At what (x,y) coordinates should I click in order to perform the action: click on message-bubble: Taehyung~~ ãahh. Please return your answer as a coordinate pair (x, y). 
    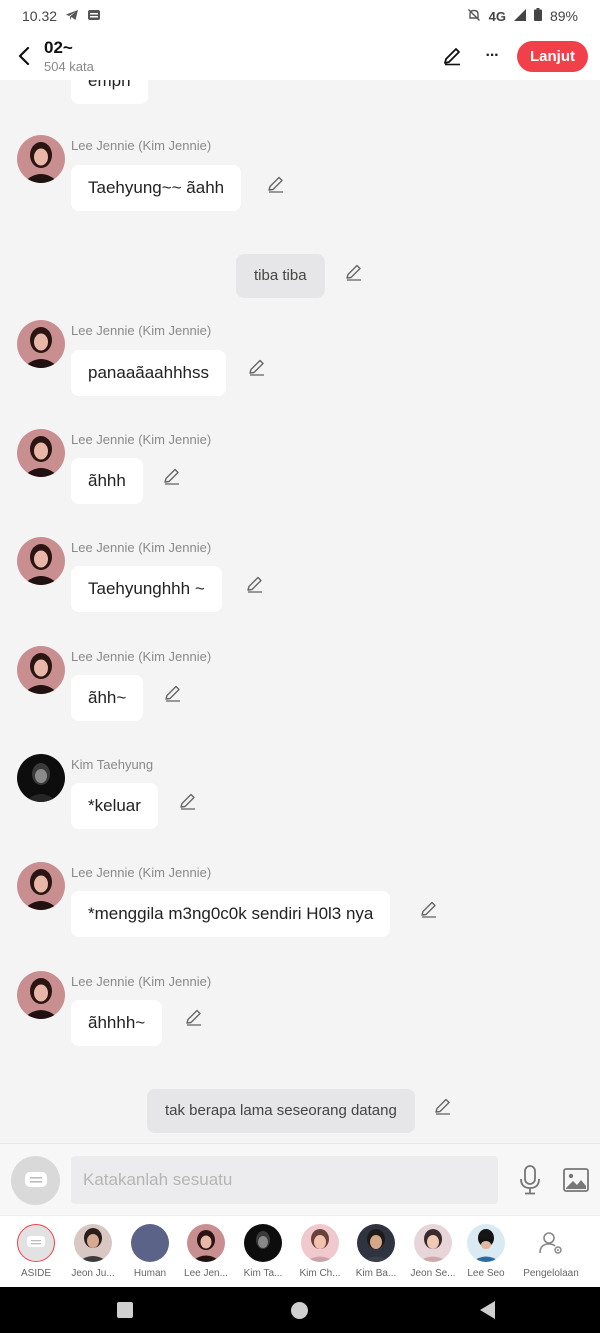
    Looking at the image, I should click on (156, 188).